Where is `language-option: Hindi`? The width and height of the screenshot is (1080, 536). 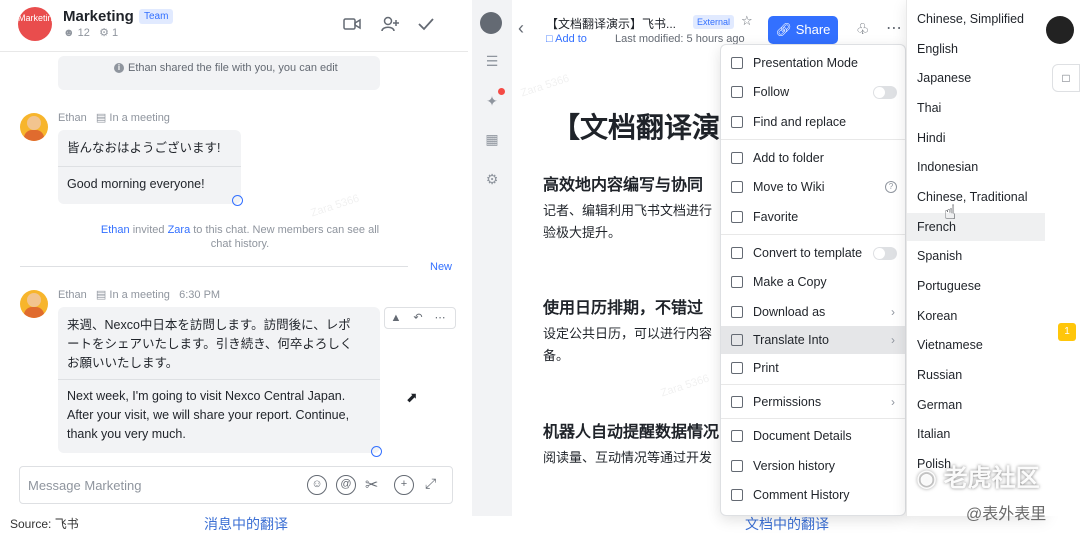 language-option: Hindi is located at coordinates (976, 138).